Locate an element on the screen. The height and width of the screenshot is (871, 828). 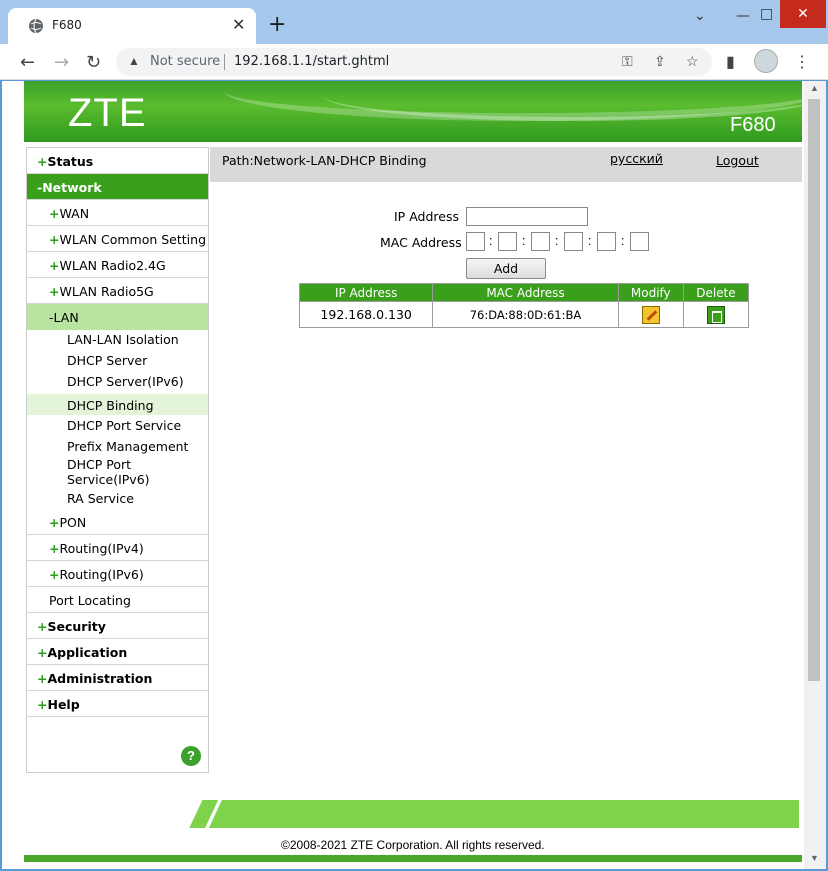
menu-status-label: Status is located at coordinates (70, 161).